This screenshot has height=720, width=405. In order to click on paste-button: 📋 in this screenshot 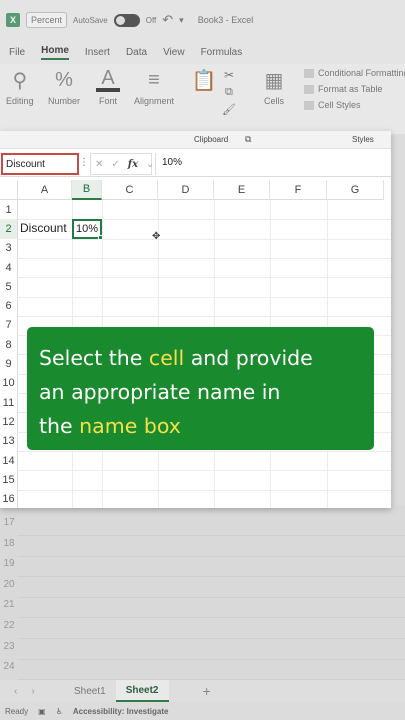, I will do `click(204, 80)`.